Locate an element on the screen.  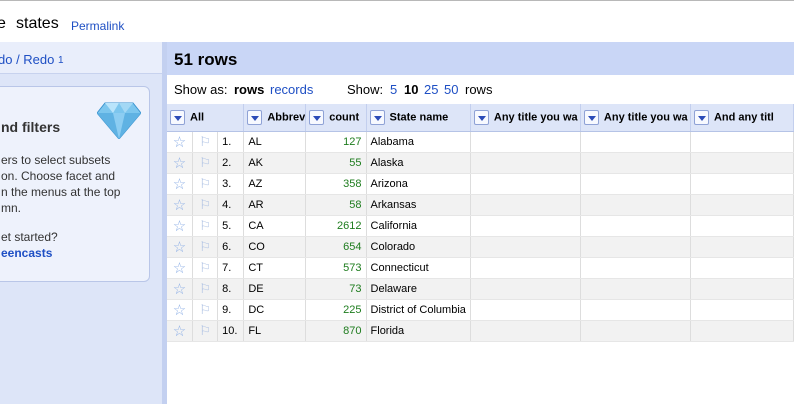
page-size-5: 5 is located at coordinates (393, 89).